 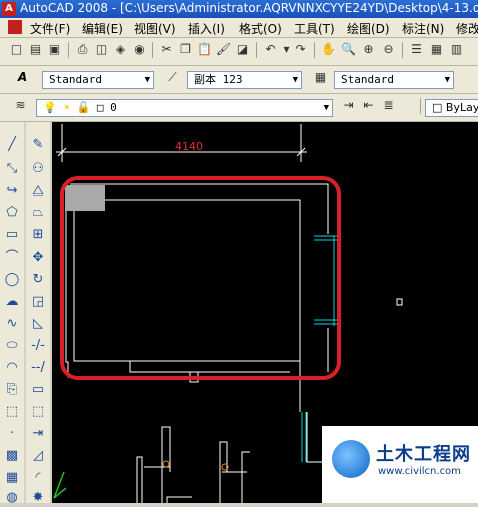 What do you see at coordinates (218, 79) in the screenshot?
I see `dim-style-value: 副本 123` at bounding box center [218, 79].